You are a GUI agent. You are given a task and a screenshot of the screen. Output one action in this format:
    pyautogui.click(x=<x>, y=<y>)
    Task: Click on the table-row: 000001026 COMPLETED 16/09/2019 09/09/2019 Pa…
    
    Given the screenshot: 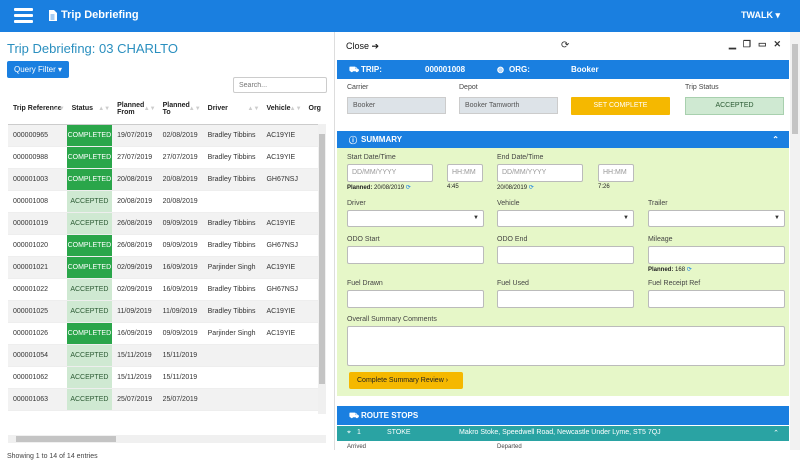 What is the action you would take?
    pyautogui.click(x=167, y=333)
    